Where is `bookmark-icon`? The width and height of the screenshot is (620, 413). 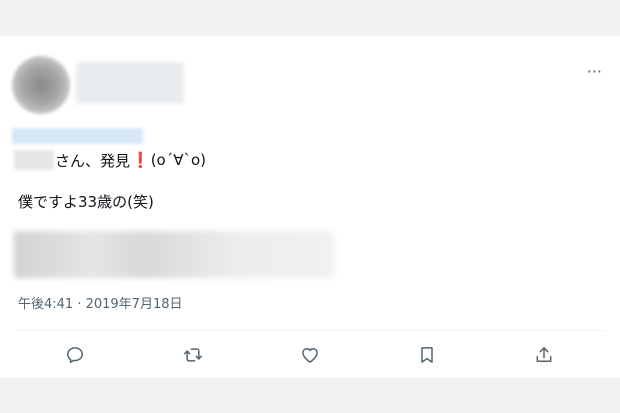
bookmark-icon is located at coordinates (427, 355).